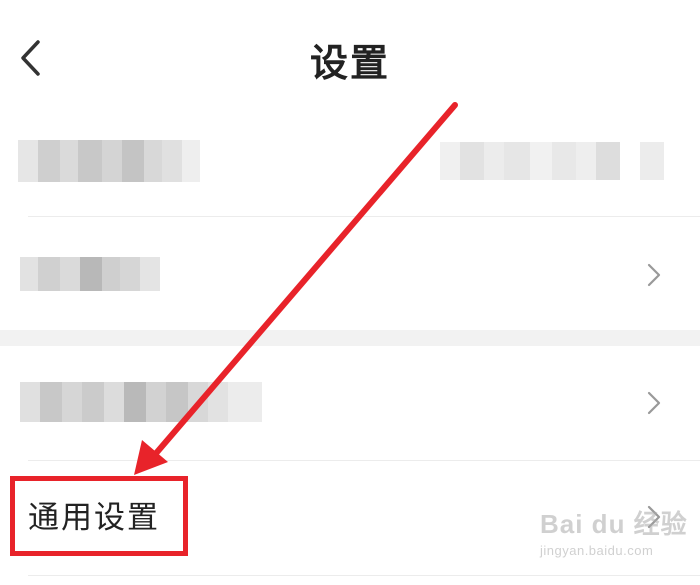  I want to click on divider, so click(364, 575).